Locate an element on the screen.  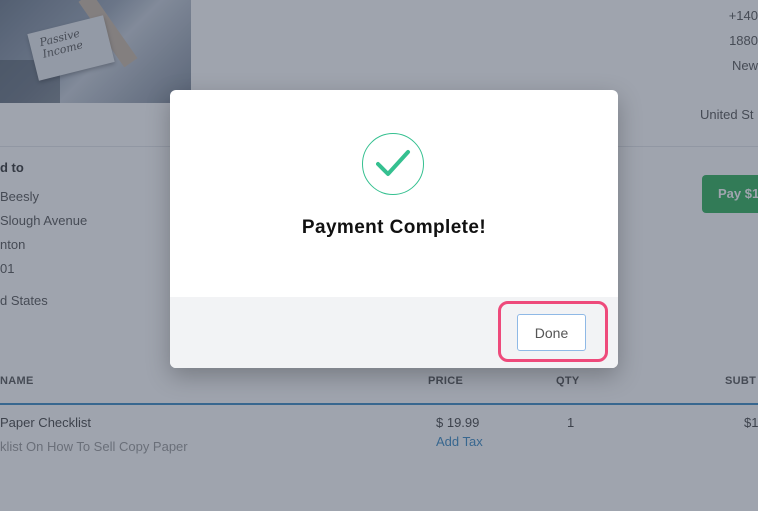
done-button-highlight is located at coordinates (553, 331).